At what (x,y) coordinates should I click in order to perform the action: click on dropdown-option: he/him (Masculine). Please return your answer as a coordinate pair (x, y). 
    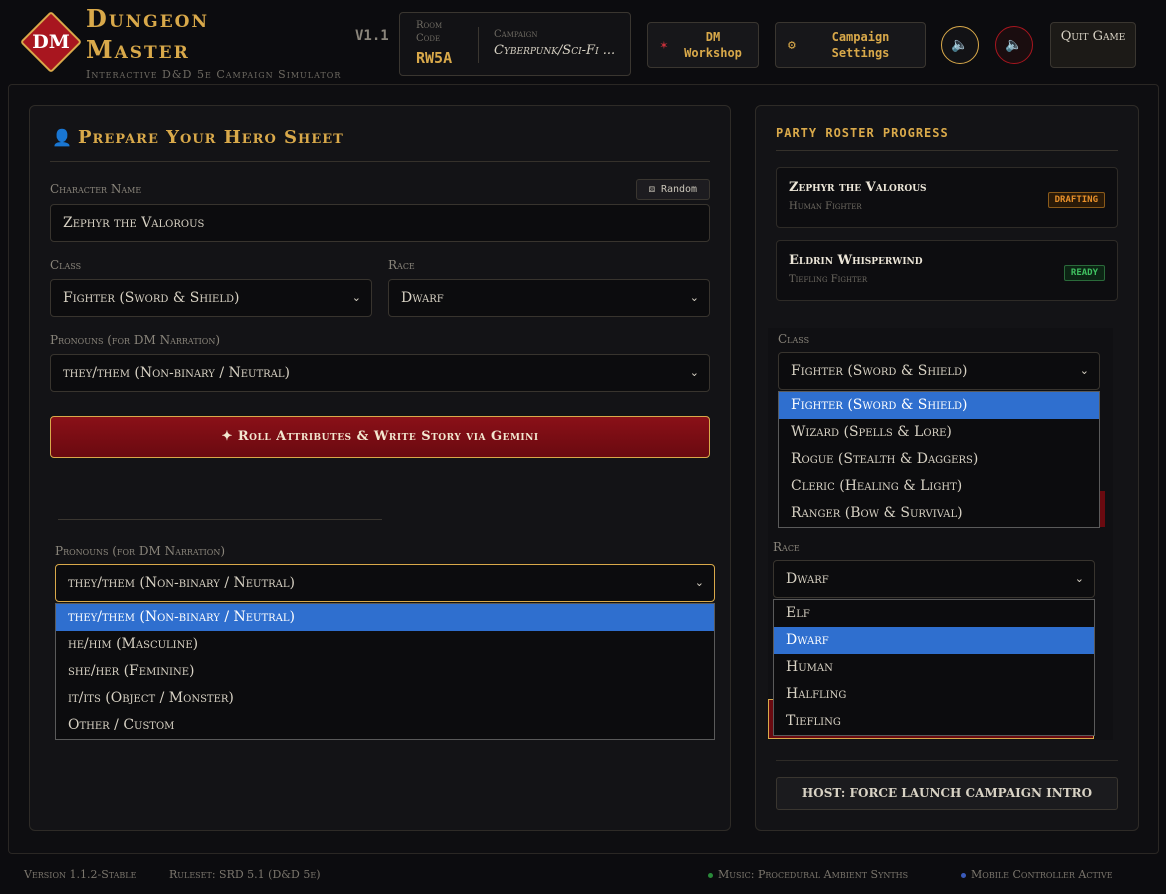
    Looking at the image, I should click on (385, 644).